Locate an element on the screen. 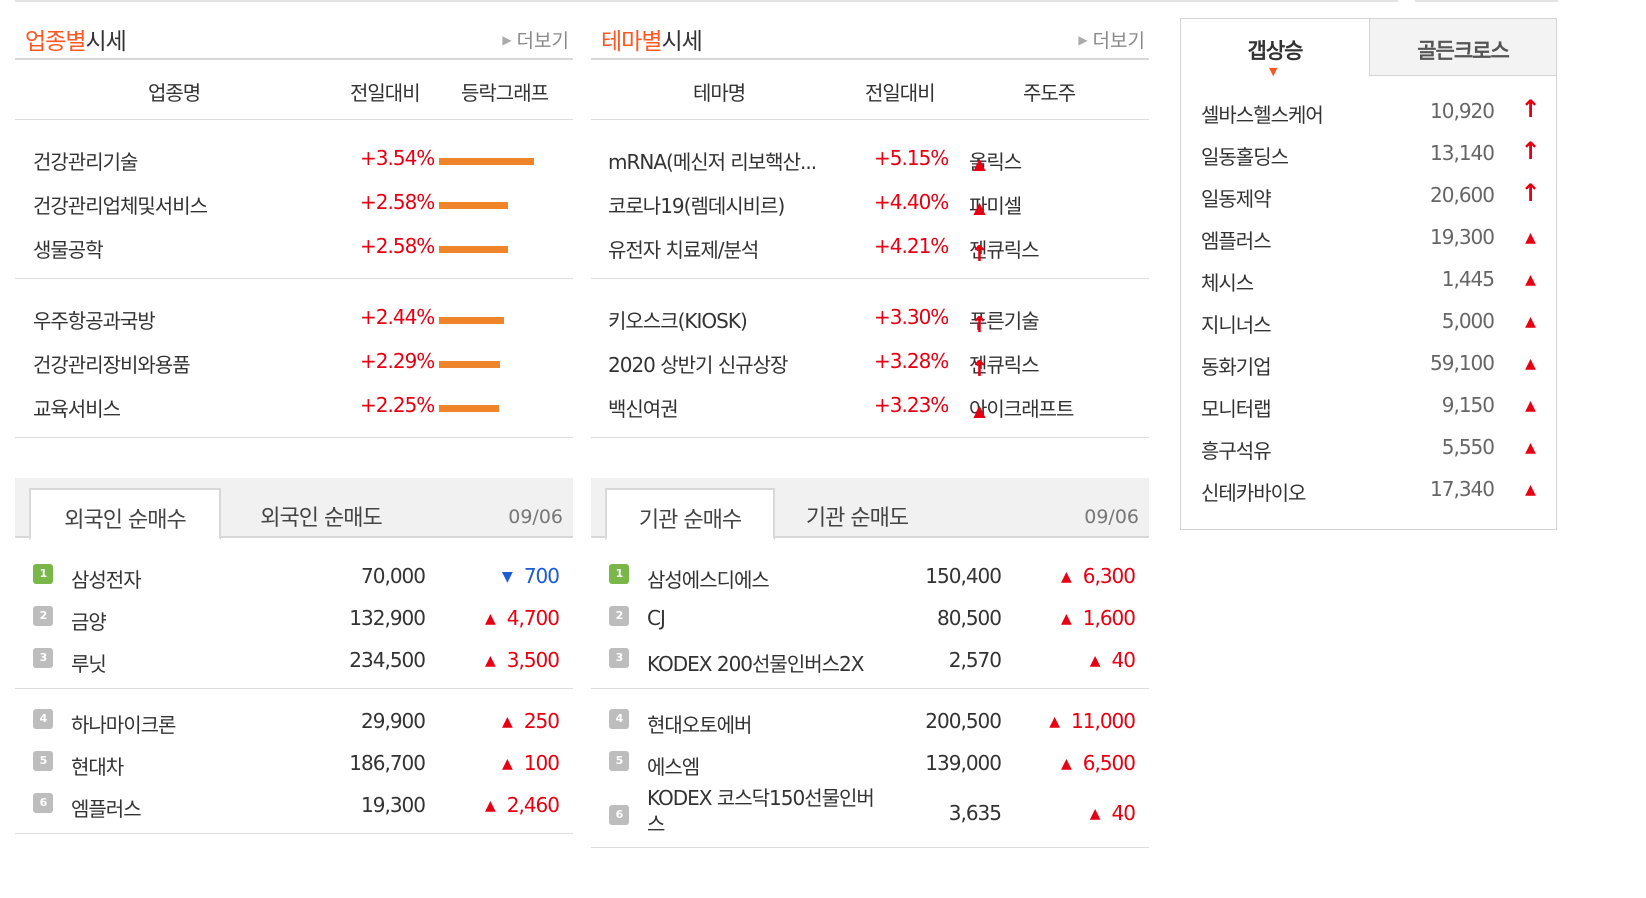 This screenshot has width=1646, height=898. stock-name: KODEX 코스닥150선물인버 스 is located at coordinates (761, 811).